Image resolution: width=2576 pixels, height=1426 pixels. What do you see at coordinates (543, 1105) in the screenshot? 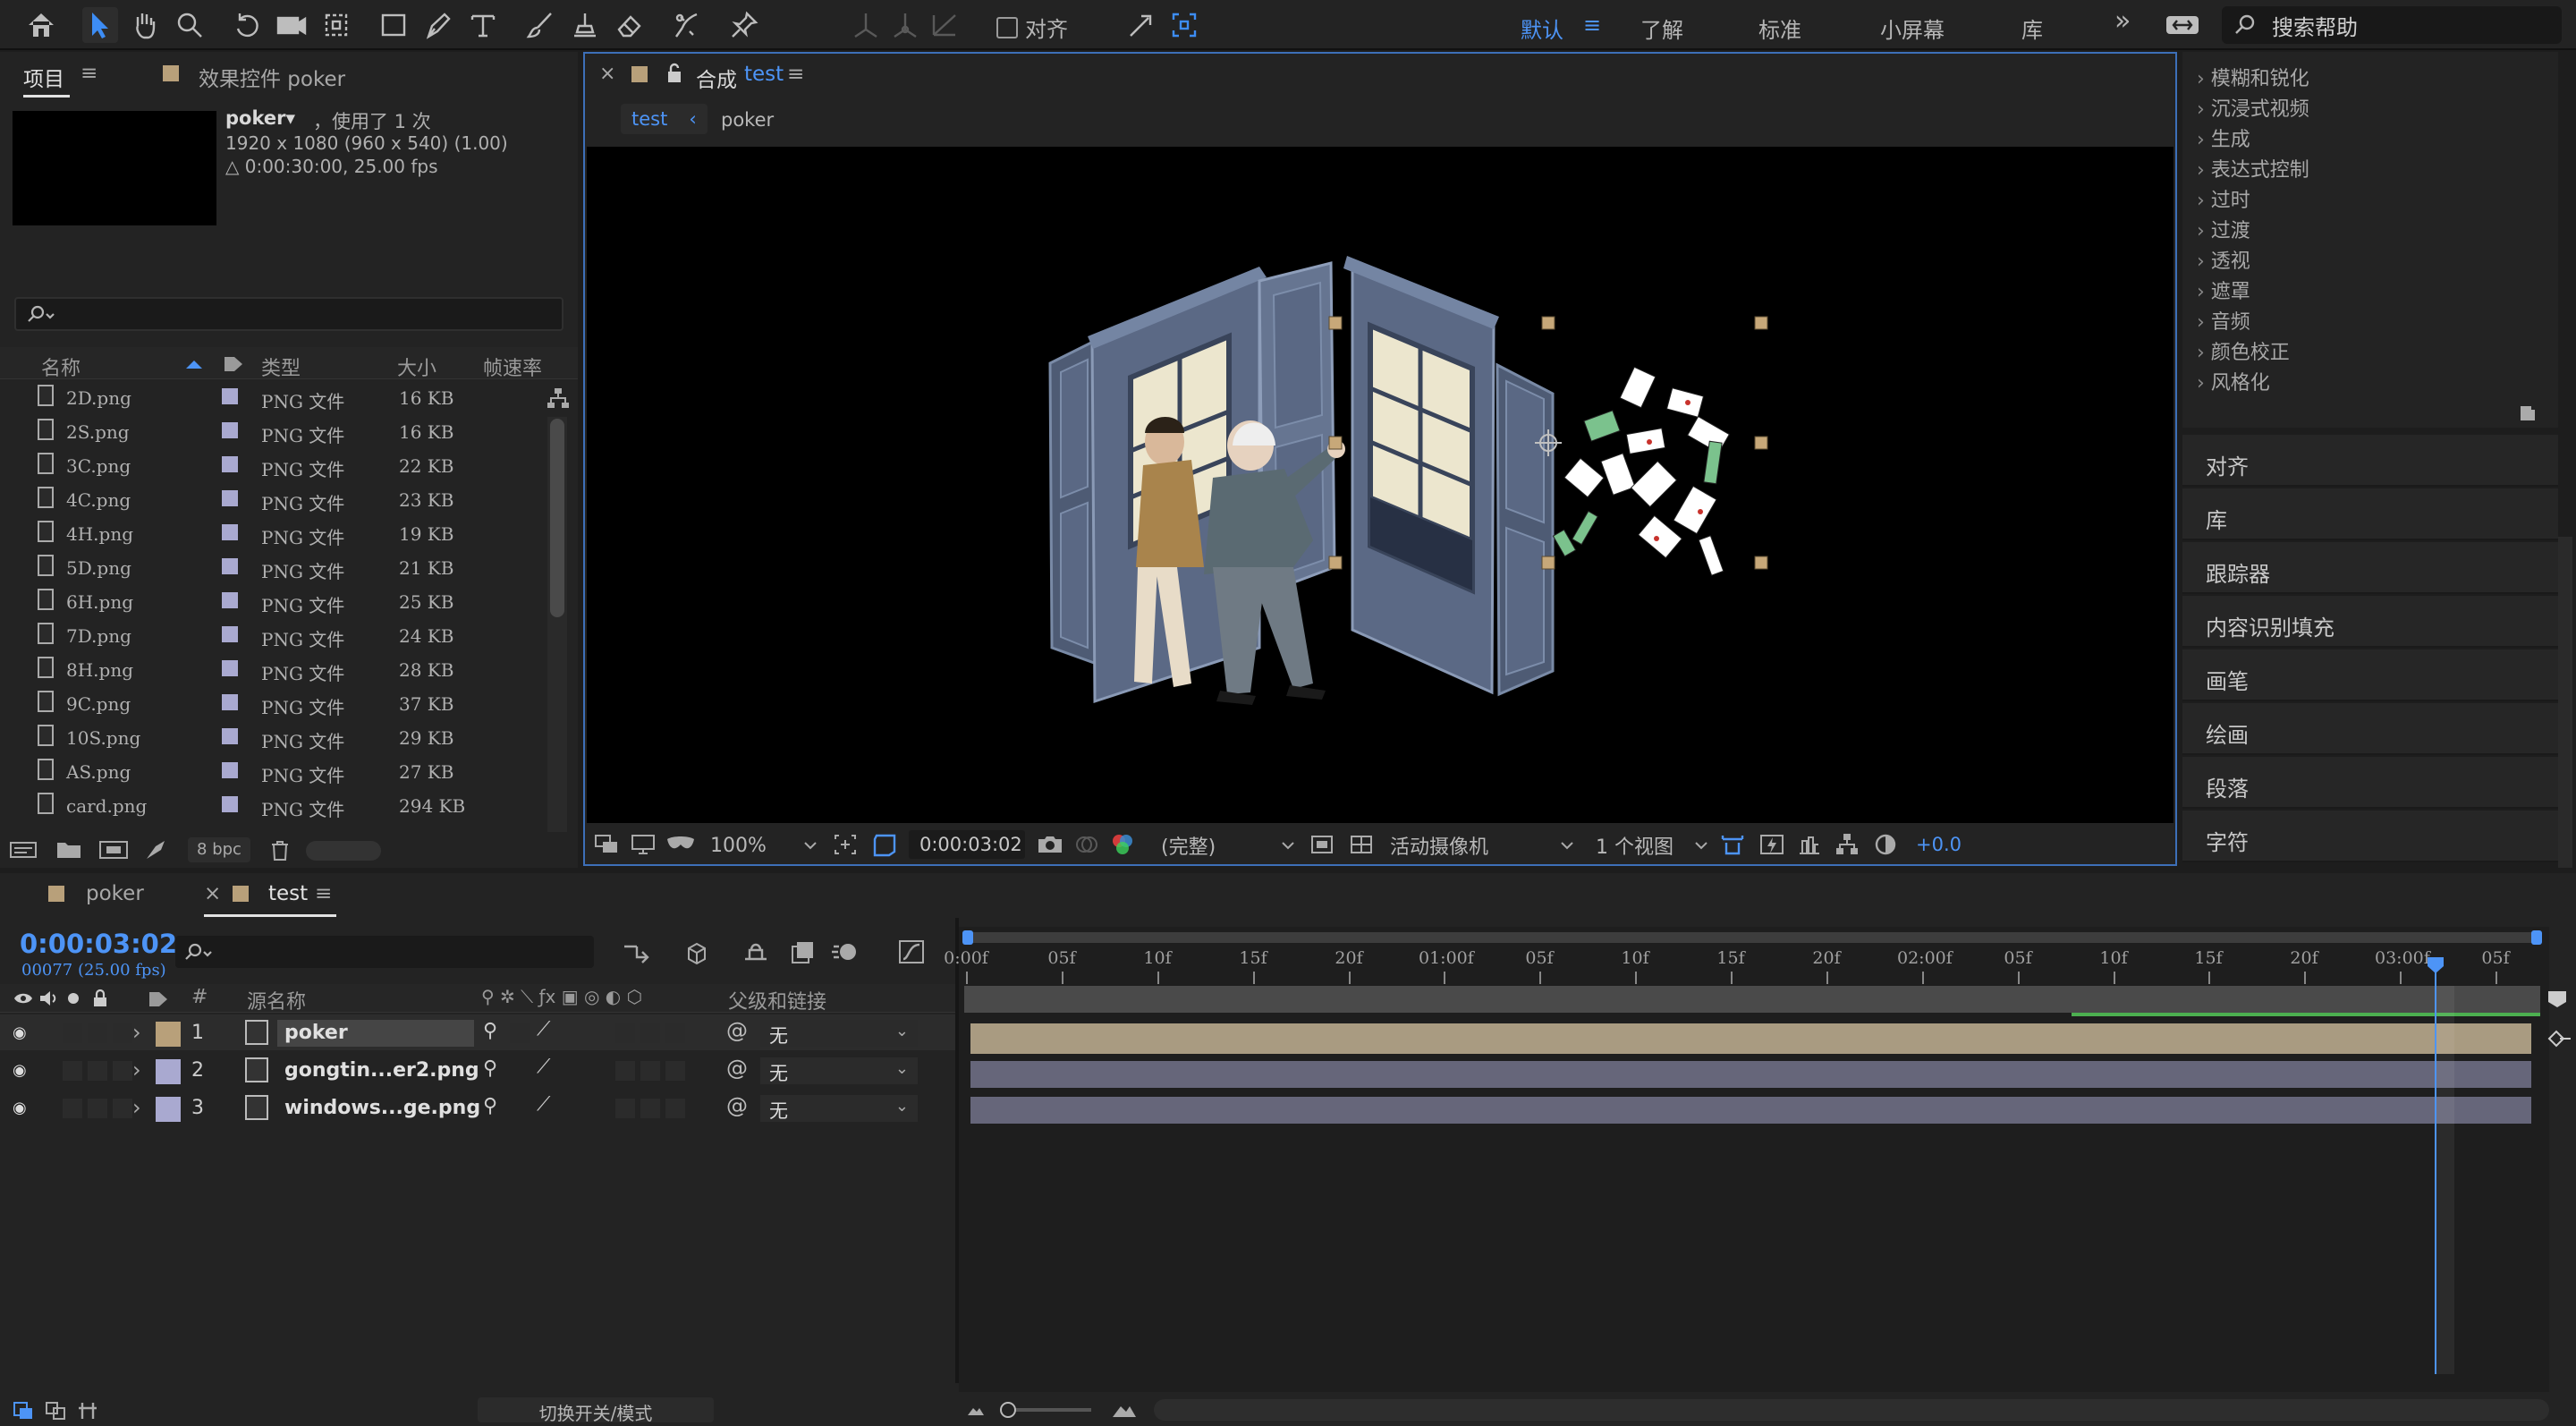
I see `quality-switch-icon: ⟋` at bounding box center [543, 1105].